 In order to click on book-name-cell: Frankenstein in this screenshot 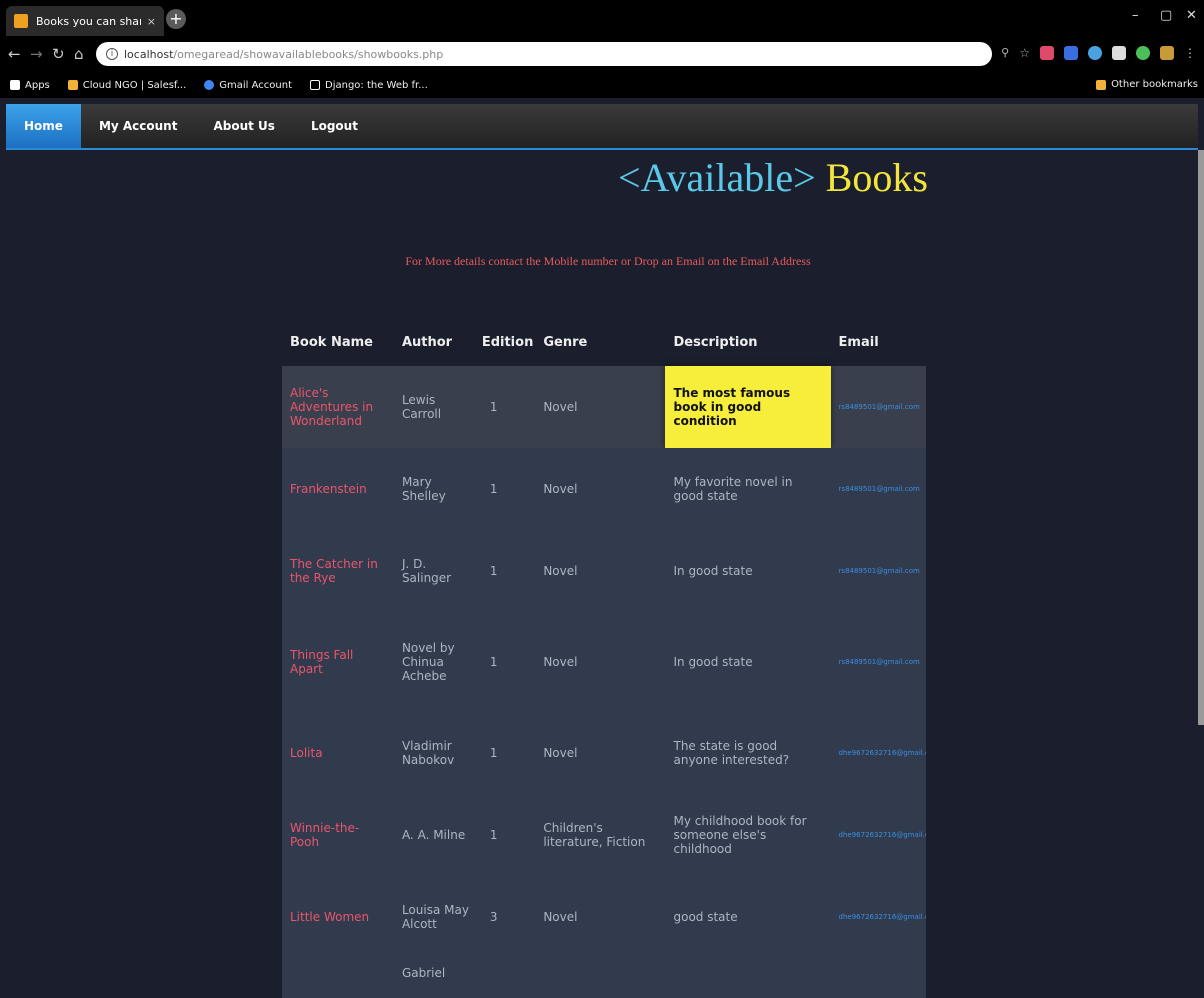, I will do `click(338, 489)`.